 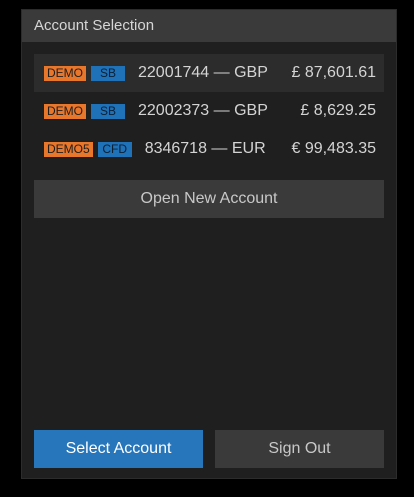 I want to click on account-balance: £ 87,601.61, so click(x=333, y=72).